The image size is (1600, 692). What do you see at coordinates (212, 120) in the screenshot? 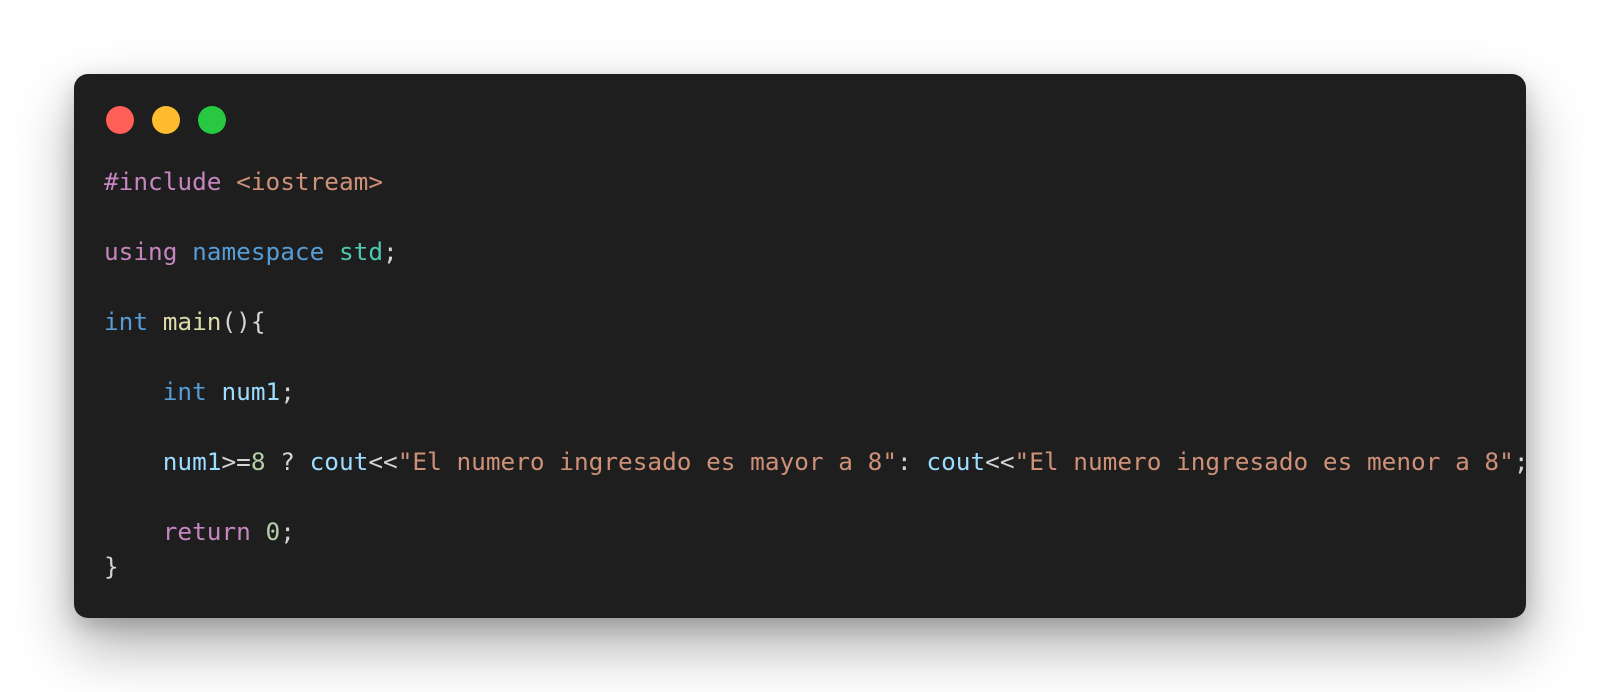
I see `zoom-button` at bounding box center [212, 120].